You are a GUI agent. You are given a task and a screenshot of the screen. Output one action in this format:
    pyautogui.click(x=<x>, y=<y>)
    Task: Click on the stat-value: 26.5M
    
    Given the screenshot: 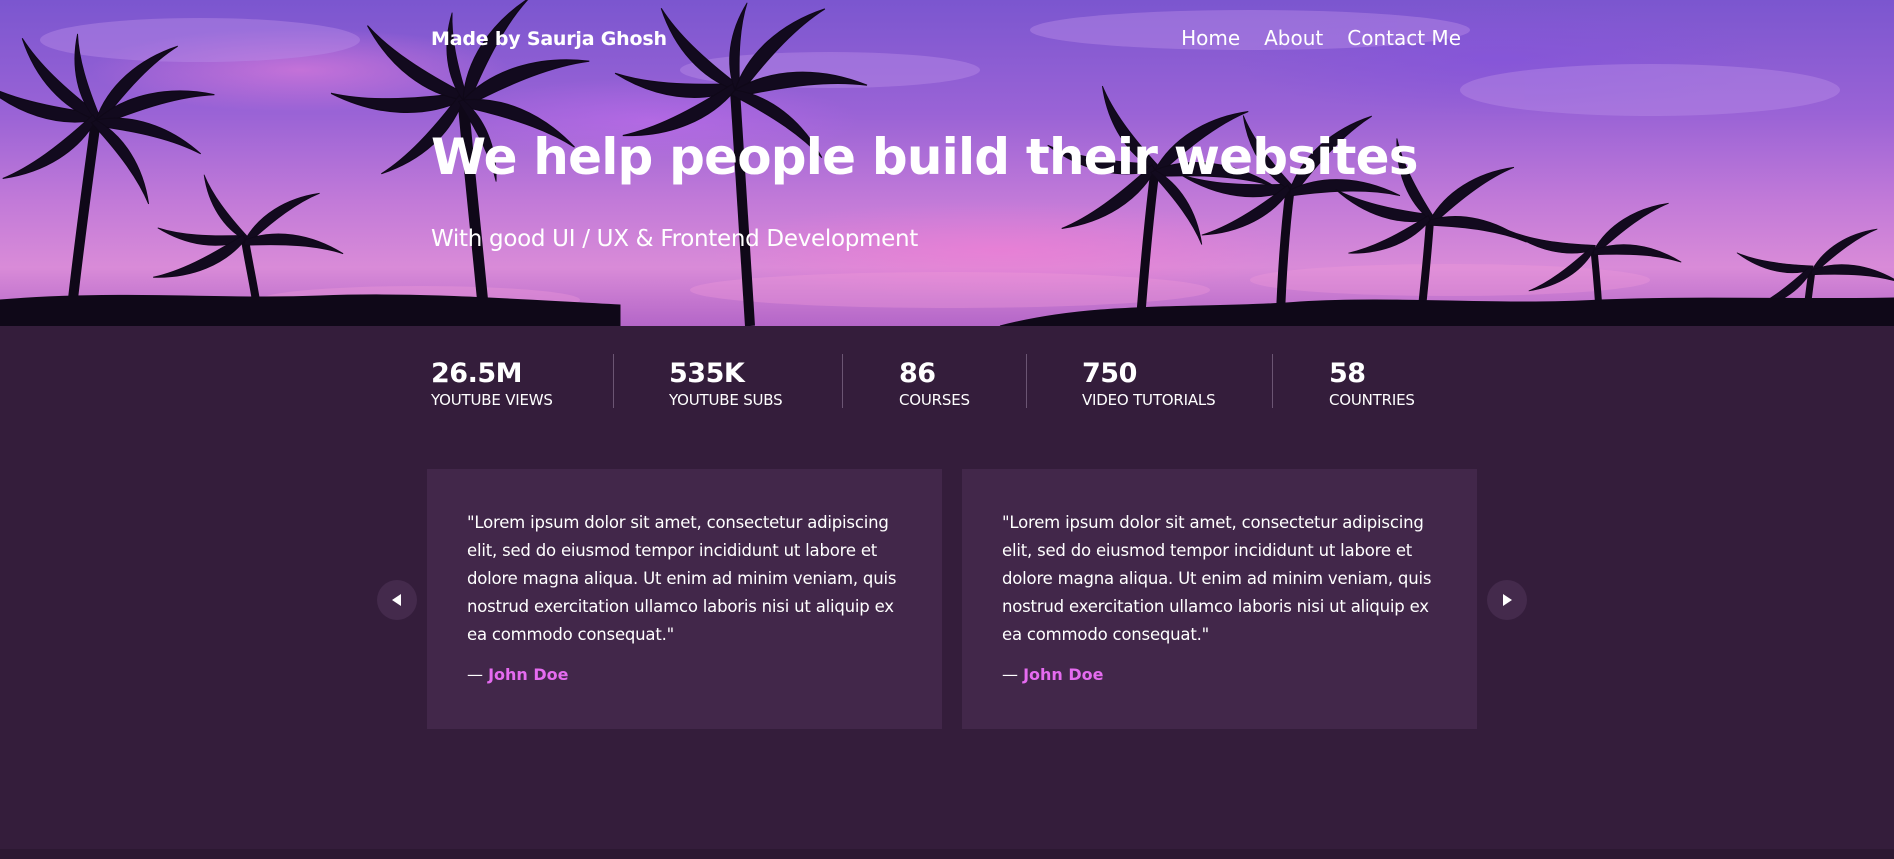 What is the action you would take?
    pyautogui.click(x=477, y=373)
    